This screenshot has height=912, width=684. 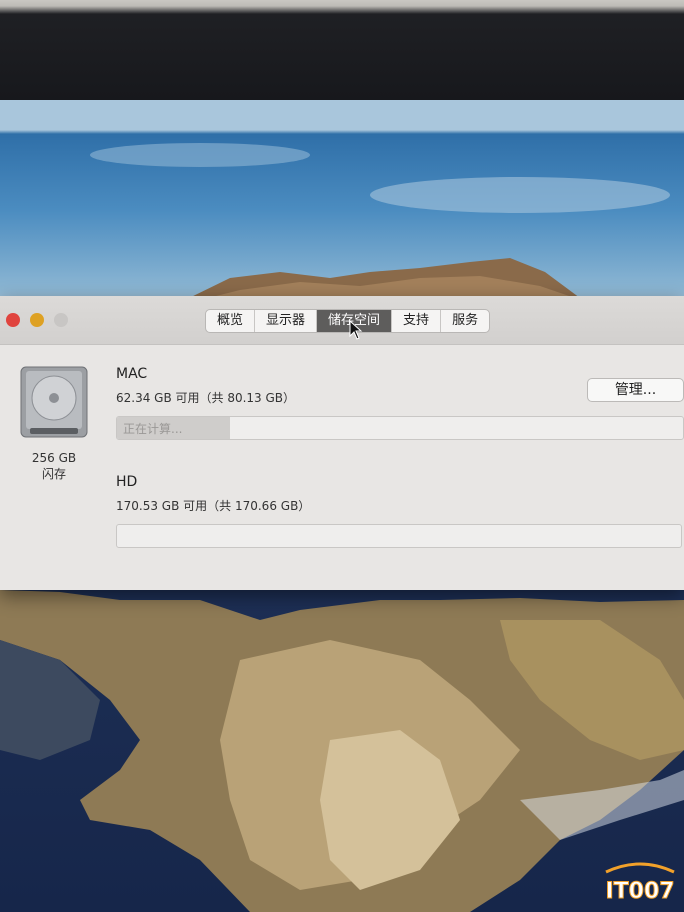 I want to click on drive-info: 256 GB 闪存, so click(x=54, y=466).